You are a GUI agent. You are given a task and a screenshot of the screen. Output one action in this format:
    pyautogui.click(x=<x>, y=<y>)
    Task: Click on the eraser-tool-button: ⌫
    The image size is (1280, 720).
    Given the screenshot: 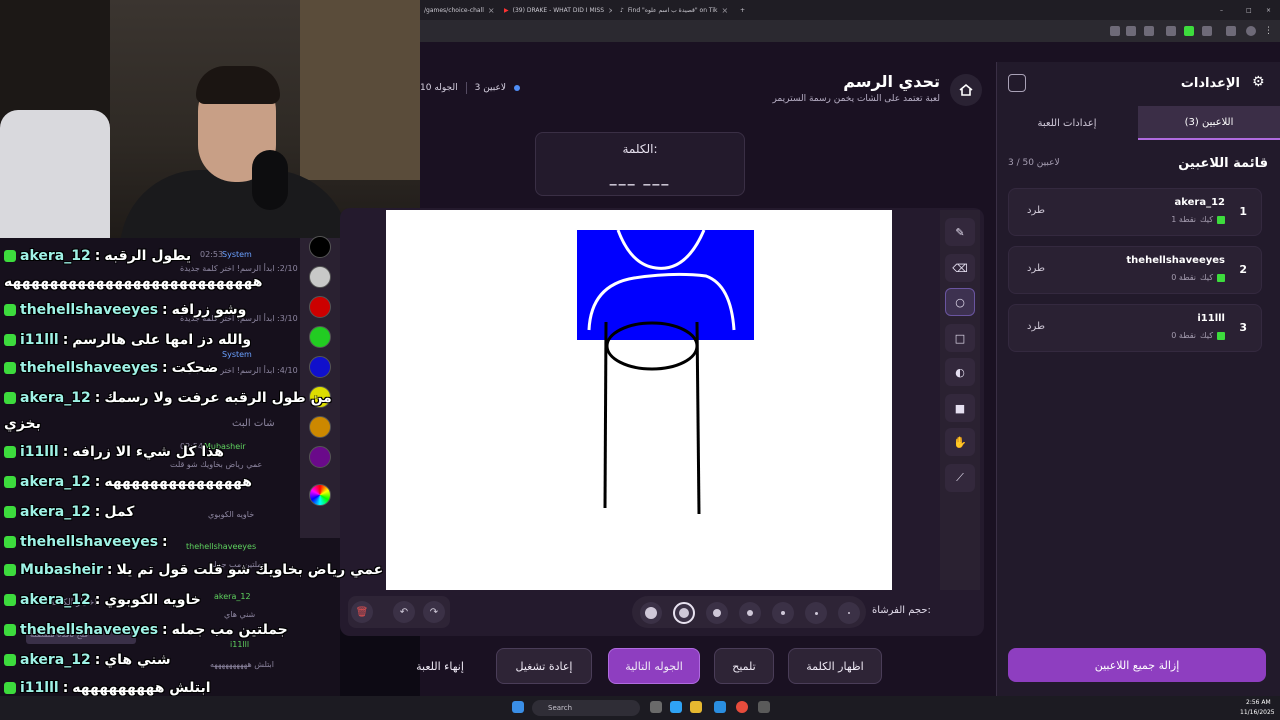 What is the action you would take?
    pyautogui.click(x=960, y=268)
    